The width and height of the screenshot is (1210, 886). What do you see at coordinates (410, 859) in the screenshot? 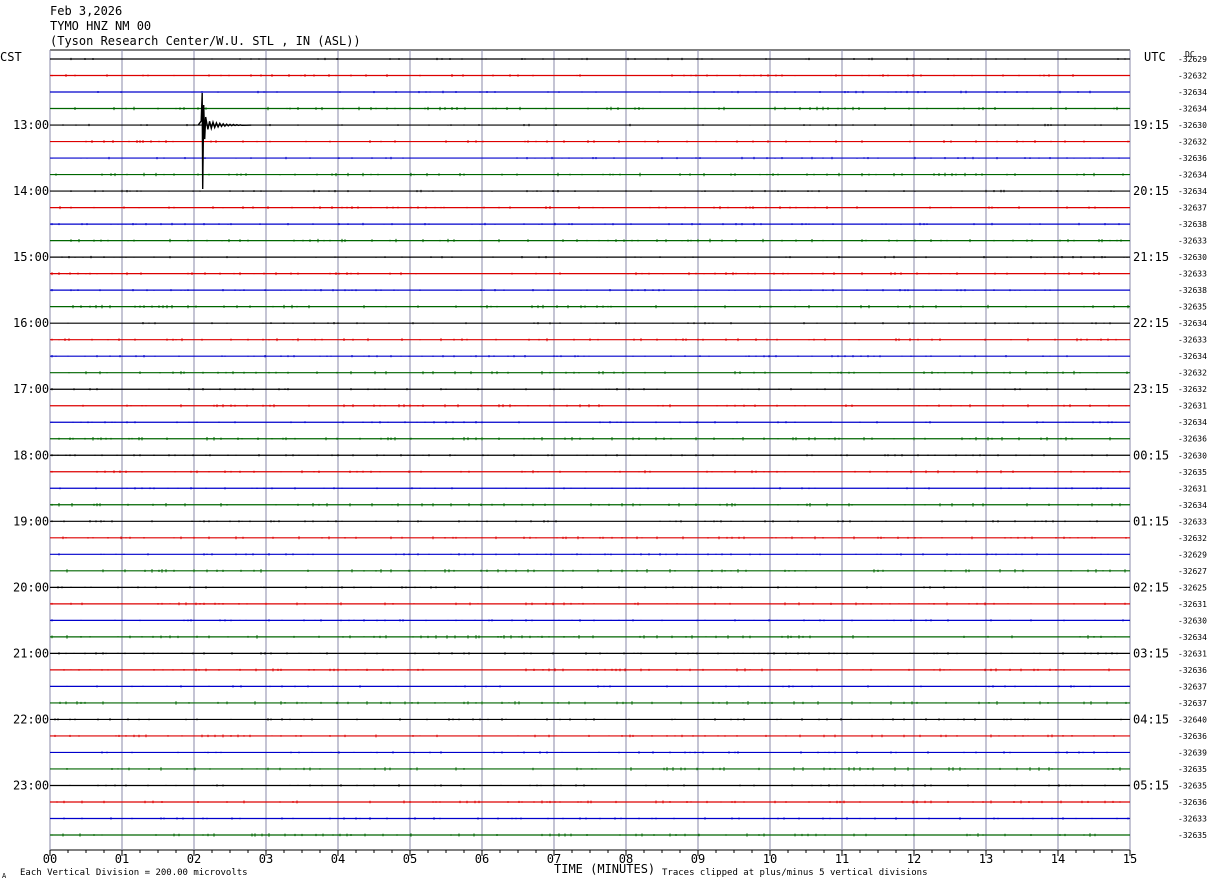
I see `x-tick-label: 05` at bounding box center [410, 859].